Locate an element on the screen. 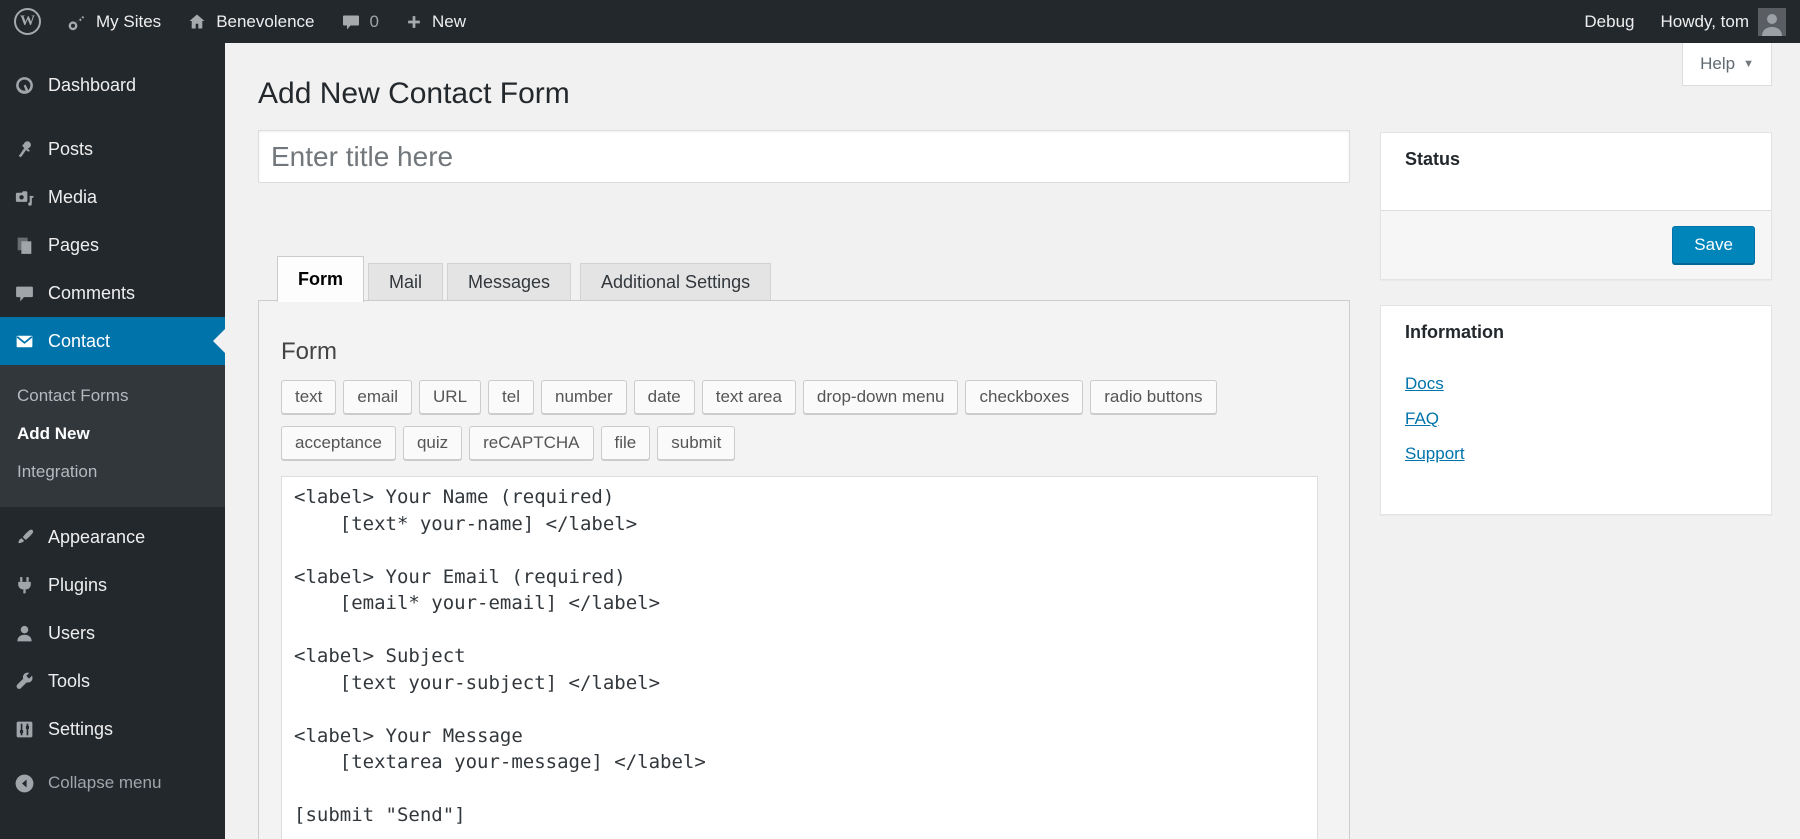 The width and height of the screenshot is (1800, 839). sidebar-item-contact: Contact is located at coordinates (112, 341).